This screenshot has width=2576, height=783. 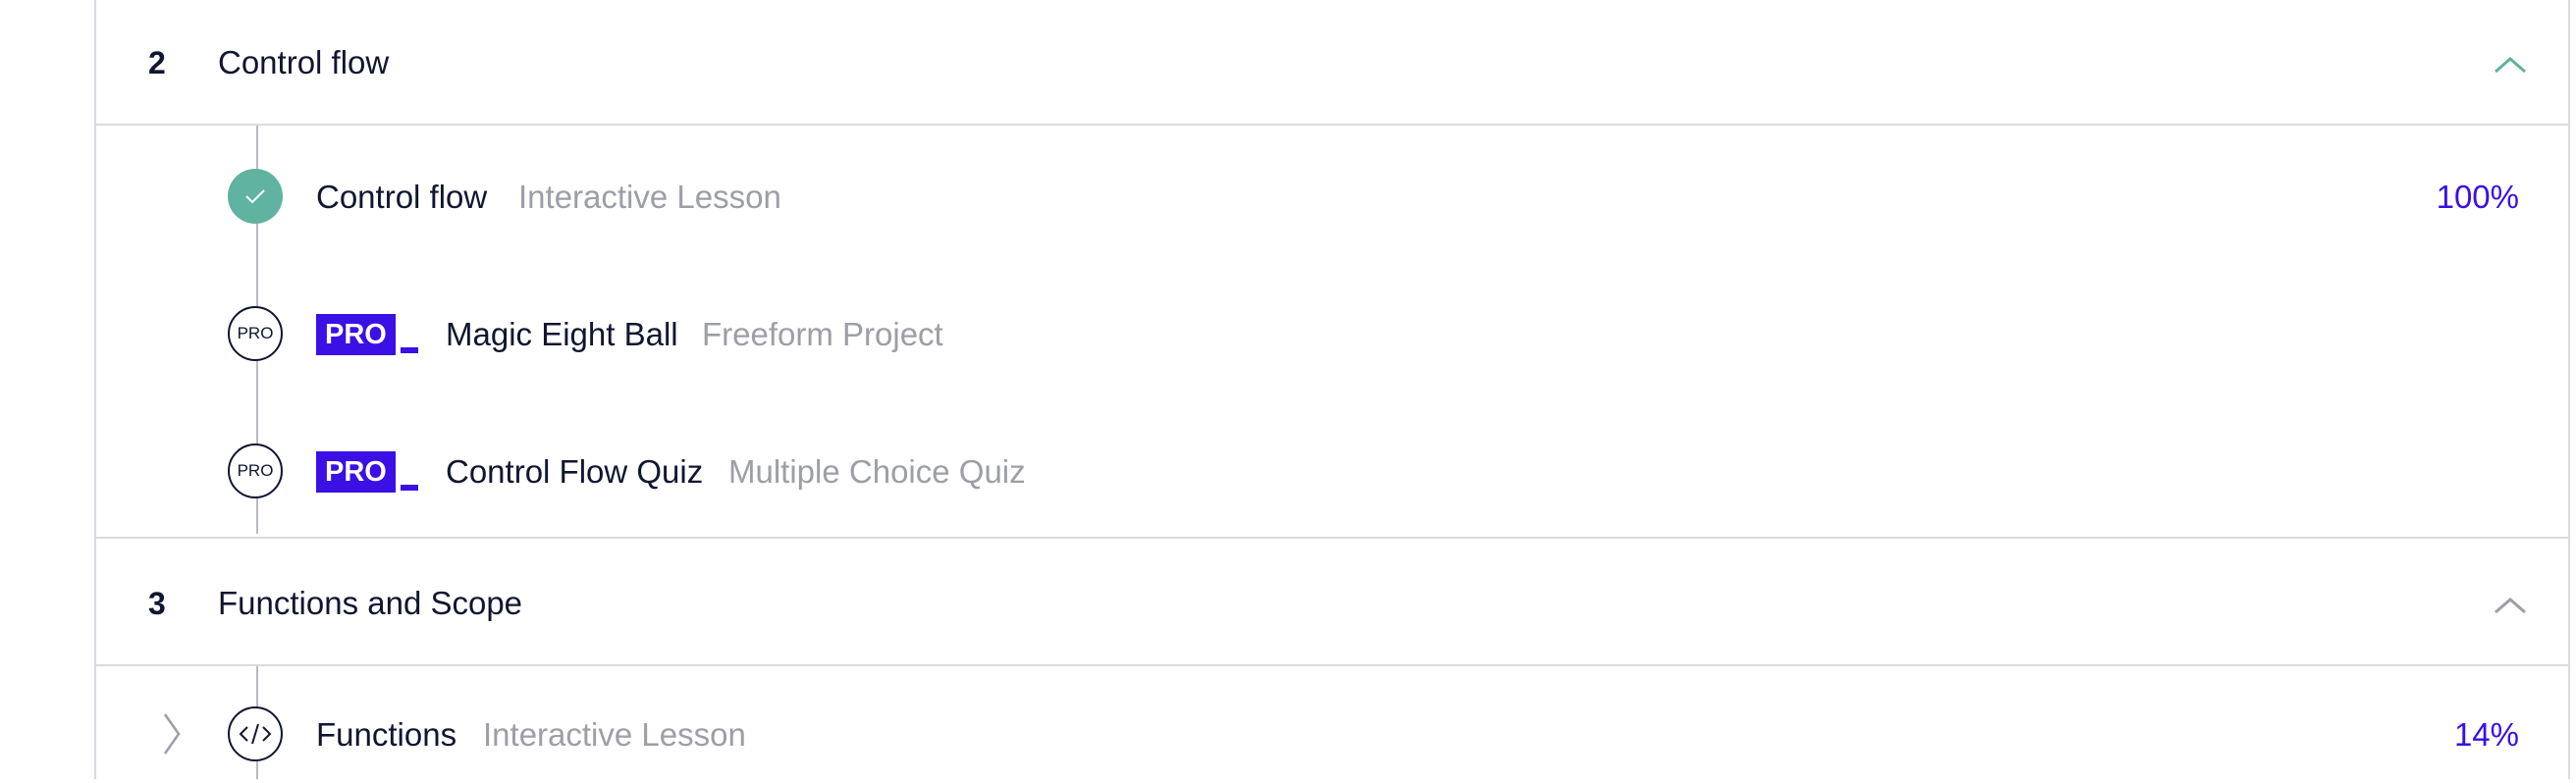 I want to click on check-icon, so click(x=255, y=196).